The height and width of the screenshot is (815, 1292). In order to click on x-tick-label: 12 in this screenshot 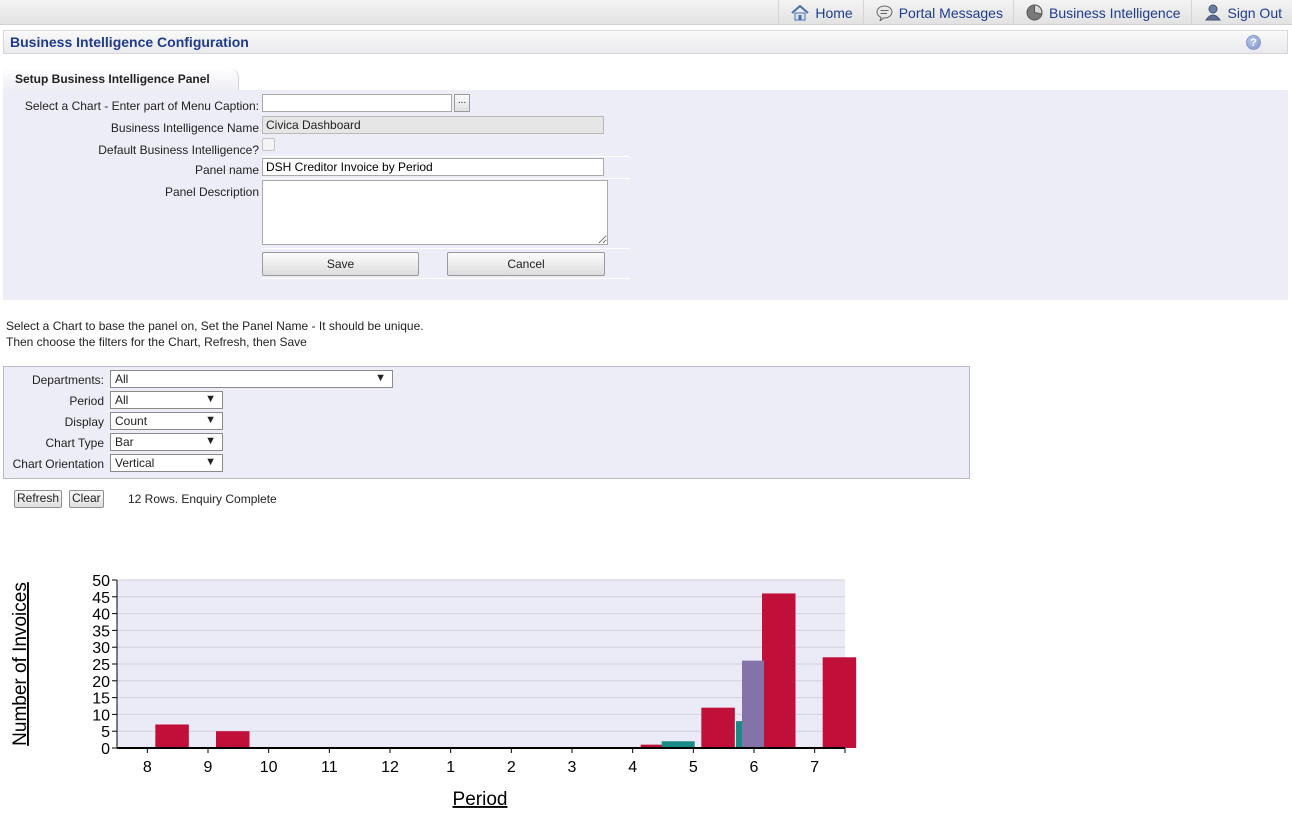, I will do `click(390, 767)`.